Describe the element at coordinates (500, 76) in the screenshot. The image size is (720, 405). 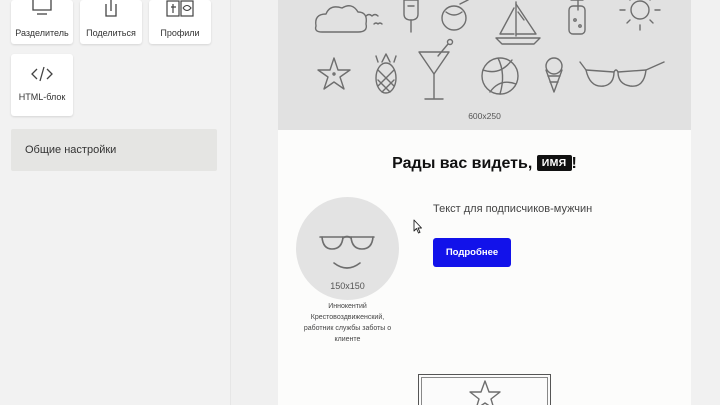
I see `beach-ball-icon` at that location.